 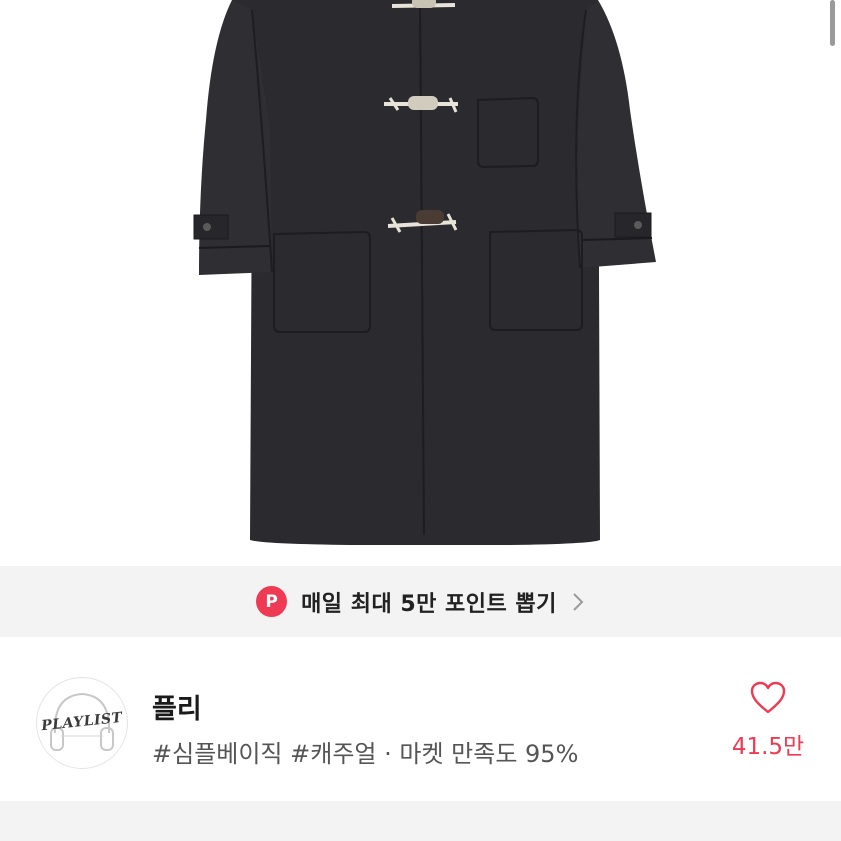 I want to click on section-divider, so click(x=420, y=821).